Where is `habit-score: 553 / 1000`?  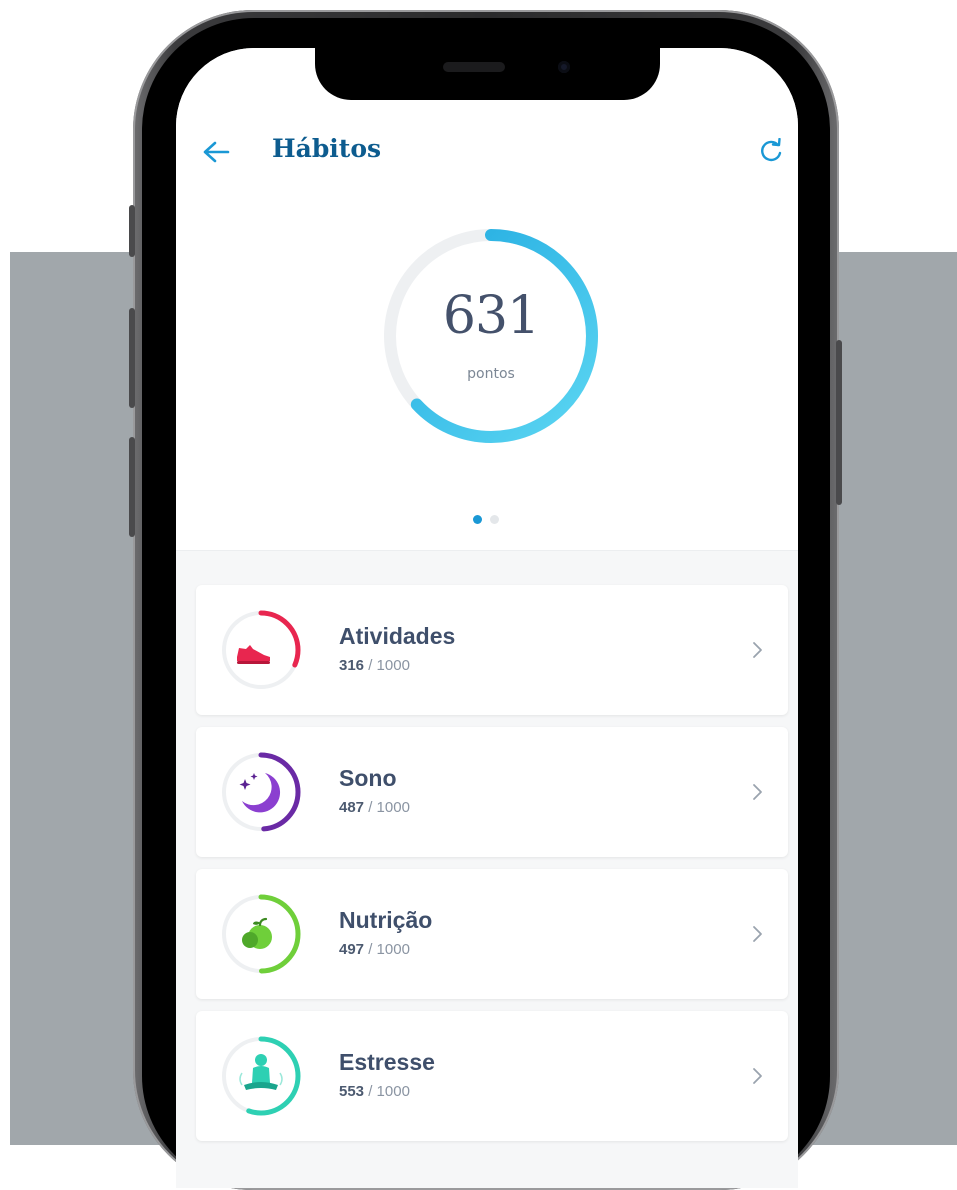
habit-score: 553 / 1000 is located at coordinates (374, 1091).